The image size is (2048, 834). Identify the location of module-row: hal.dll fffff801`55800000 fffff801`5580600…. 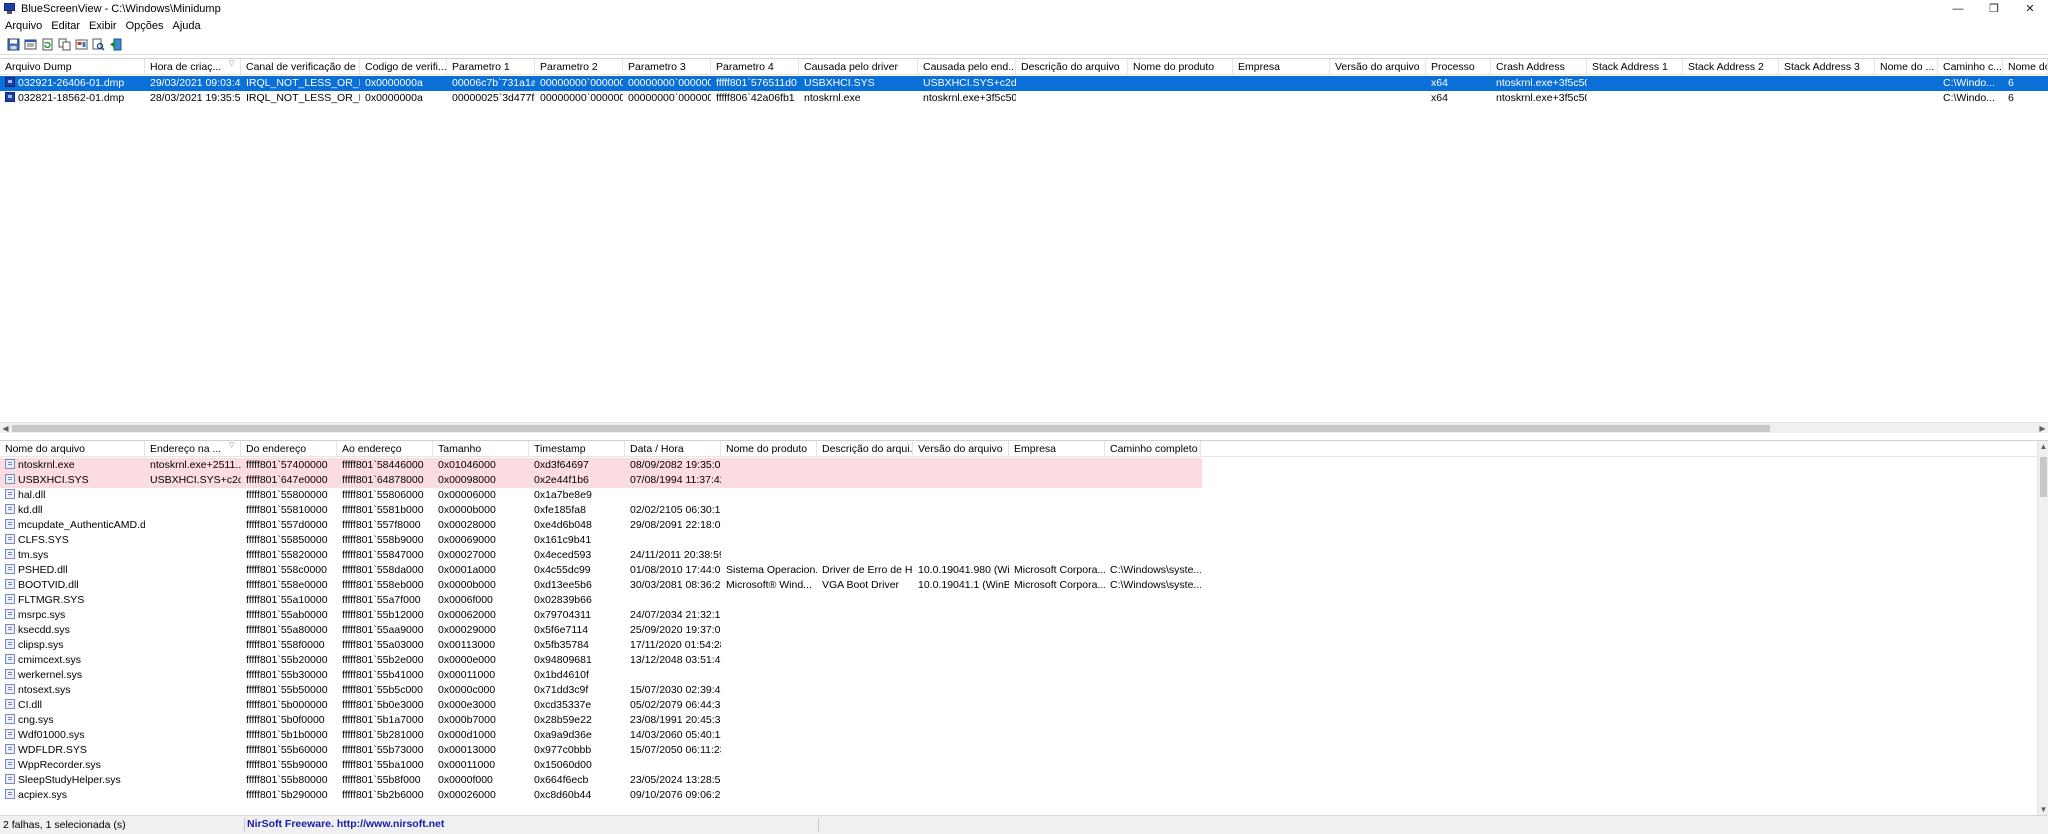
(1024, 495).